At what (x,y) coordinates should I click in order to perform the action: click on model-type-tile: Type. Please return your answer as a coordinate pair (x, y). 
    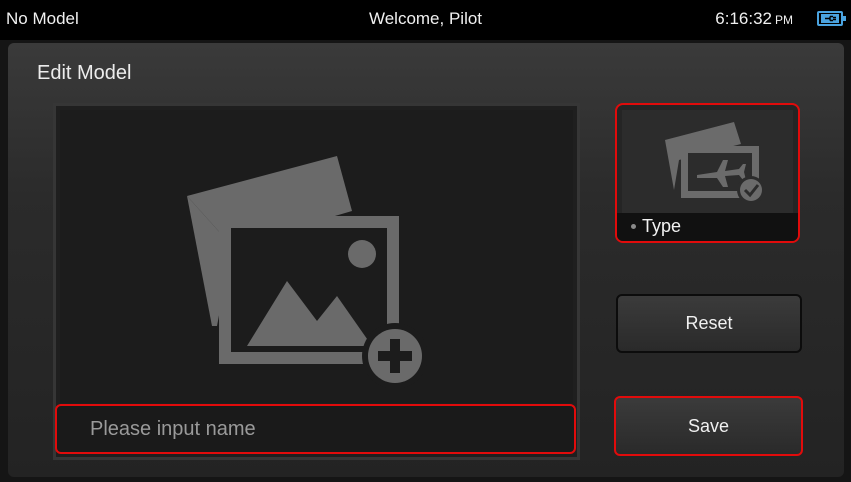
    Looking at the image, I should click on (707, 173).